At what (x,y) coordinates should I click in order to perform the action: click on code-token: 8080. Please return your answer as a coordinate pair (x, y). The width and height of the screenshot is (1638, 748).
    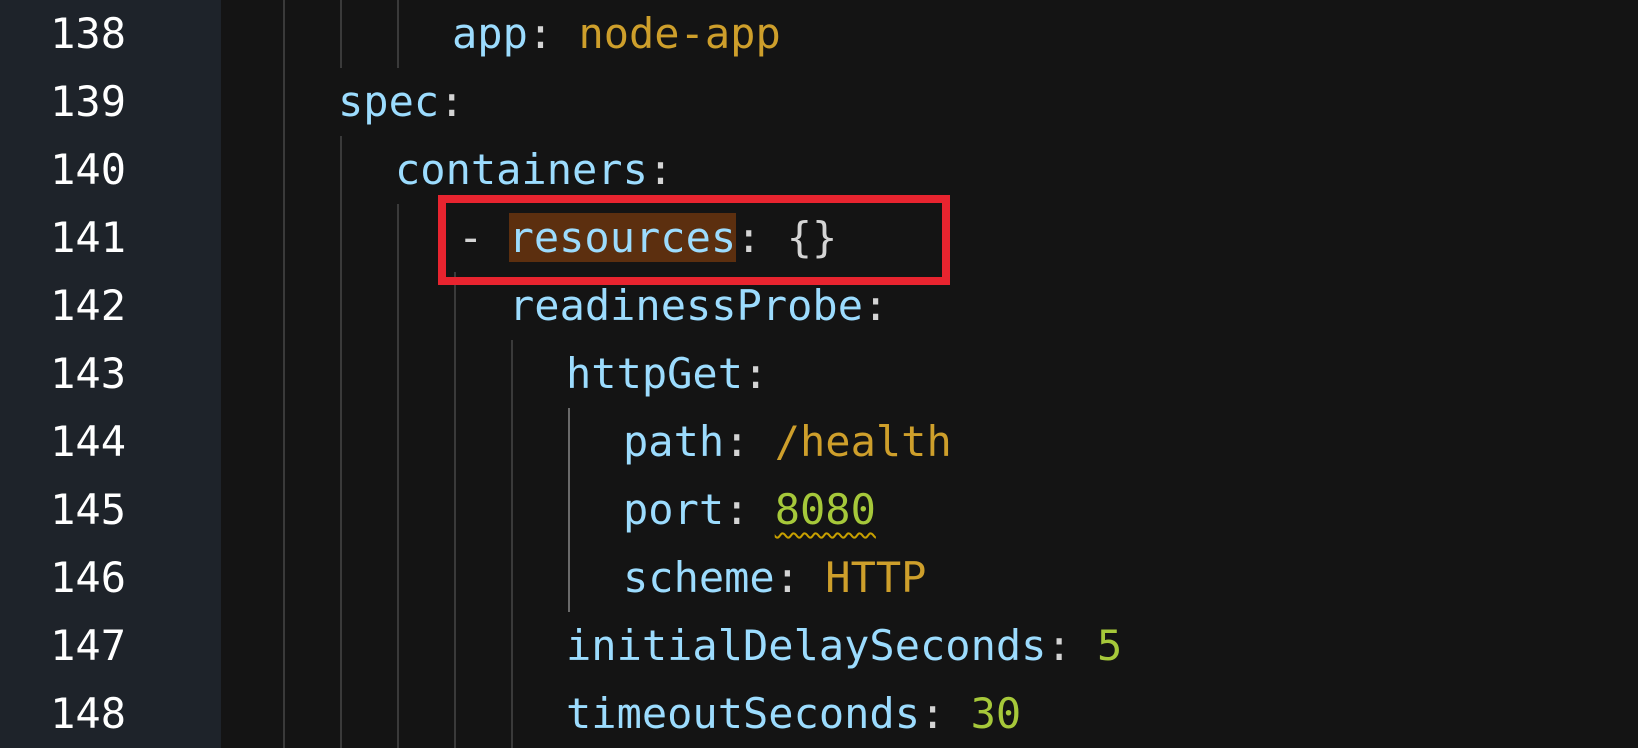
    Looking at the image, I should click on (825, 509).